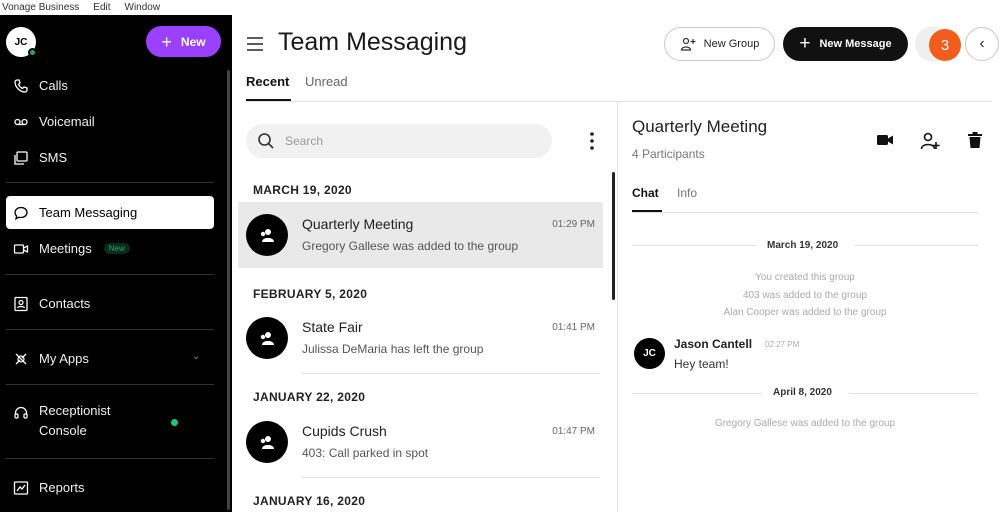 Image resolution: width=1000 pixels, height=512 pixels. What do you see at coordinates (174, 422) in the screenshot?
I see `online-status-dot` at bounding box center [174, 422].